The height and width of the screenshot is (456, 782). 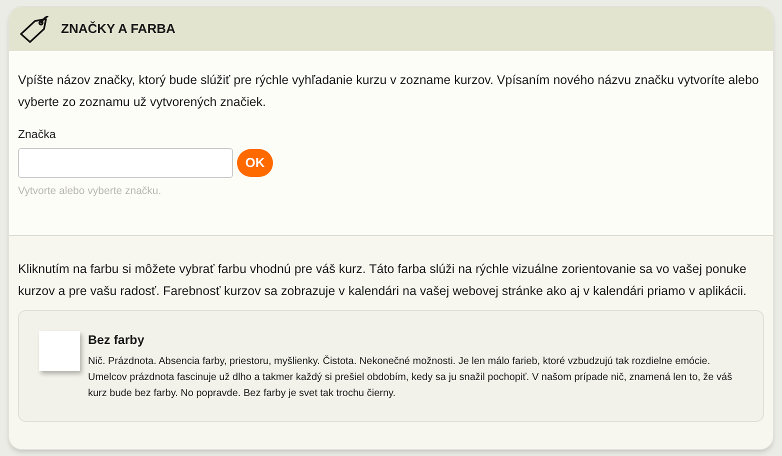 What do you see at coordinates (389, 91) in the screenshot?
I see `intro-text: Vpíšte názov značky, ktorý bude slúžiť pre rýchle vyhľadanie kurzu v zozname kurzov. Vpísaním nového názvu značku vytvoríte alebo vyberte zo zoznamu už vytvorených značiek.` at bounding box center [389, 91].